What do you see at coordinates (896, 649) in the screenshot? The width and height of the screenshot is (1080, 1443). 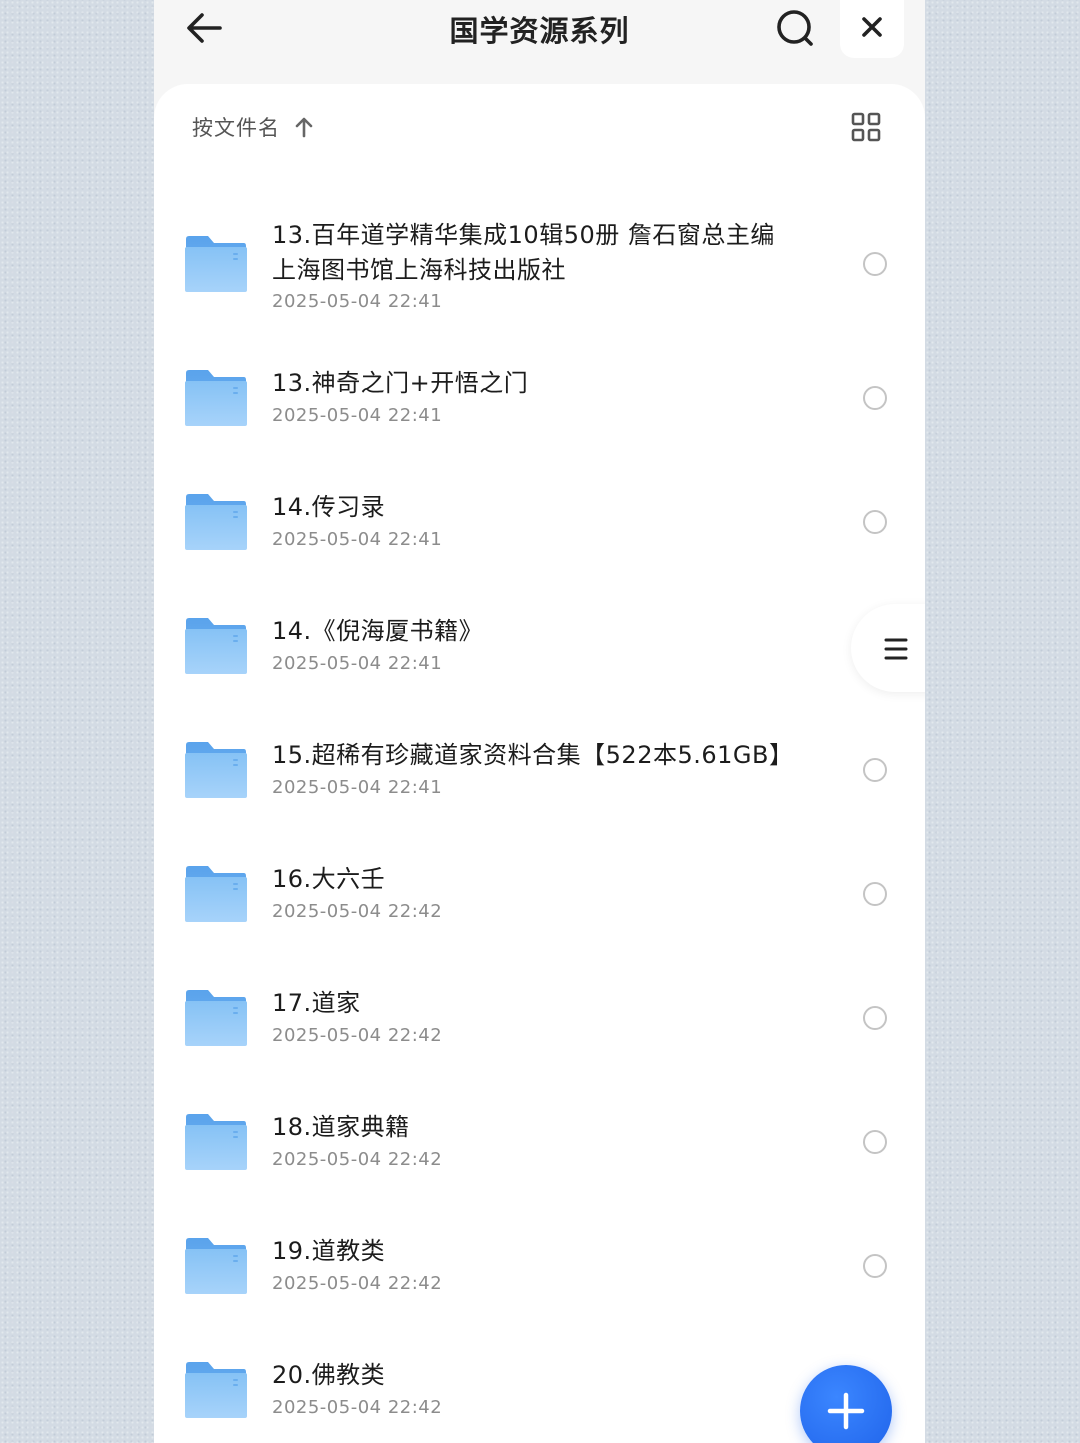 I see `menu-icon` at bounding box center [896, 649].